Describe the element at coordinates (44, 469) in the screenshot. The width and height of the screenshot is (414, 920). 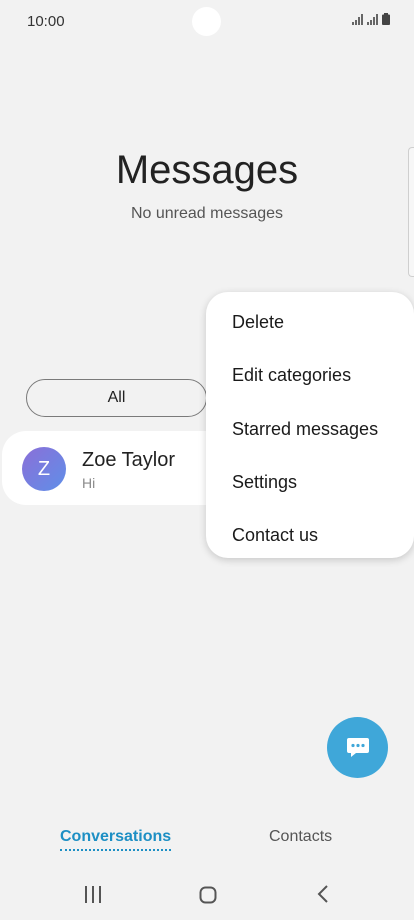
I see `avatar: Z` at that location.